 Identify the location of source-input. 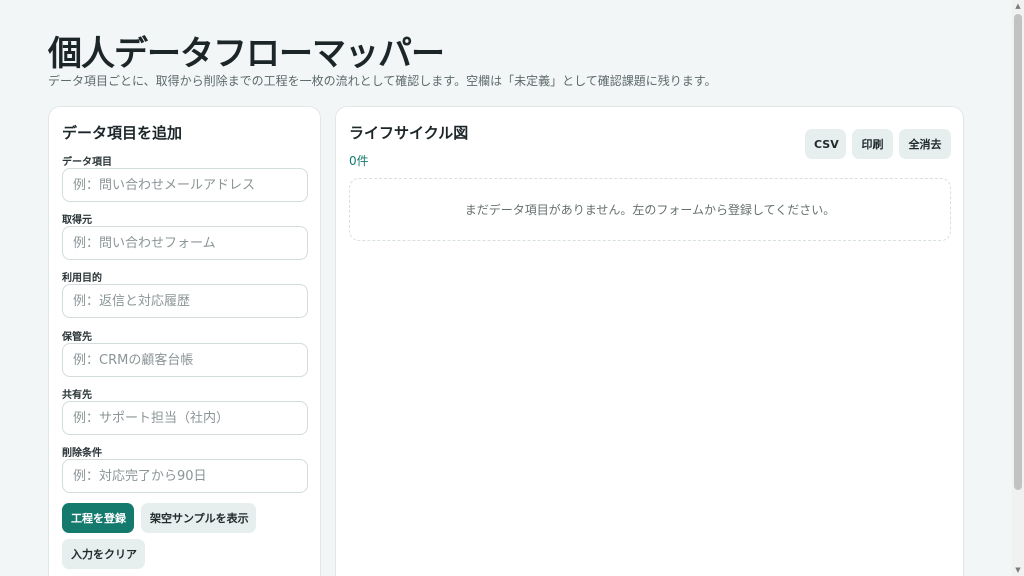
(185, 243).